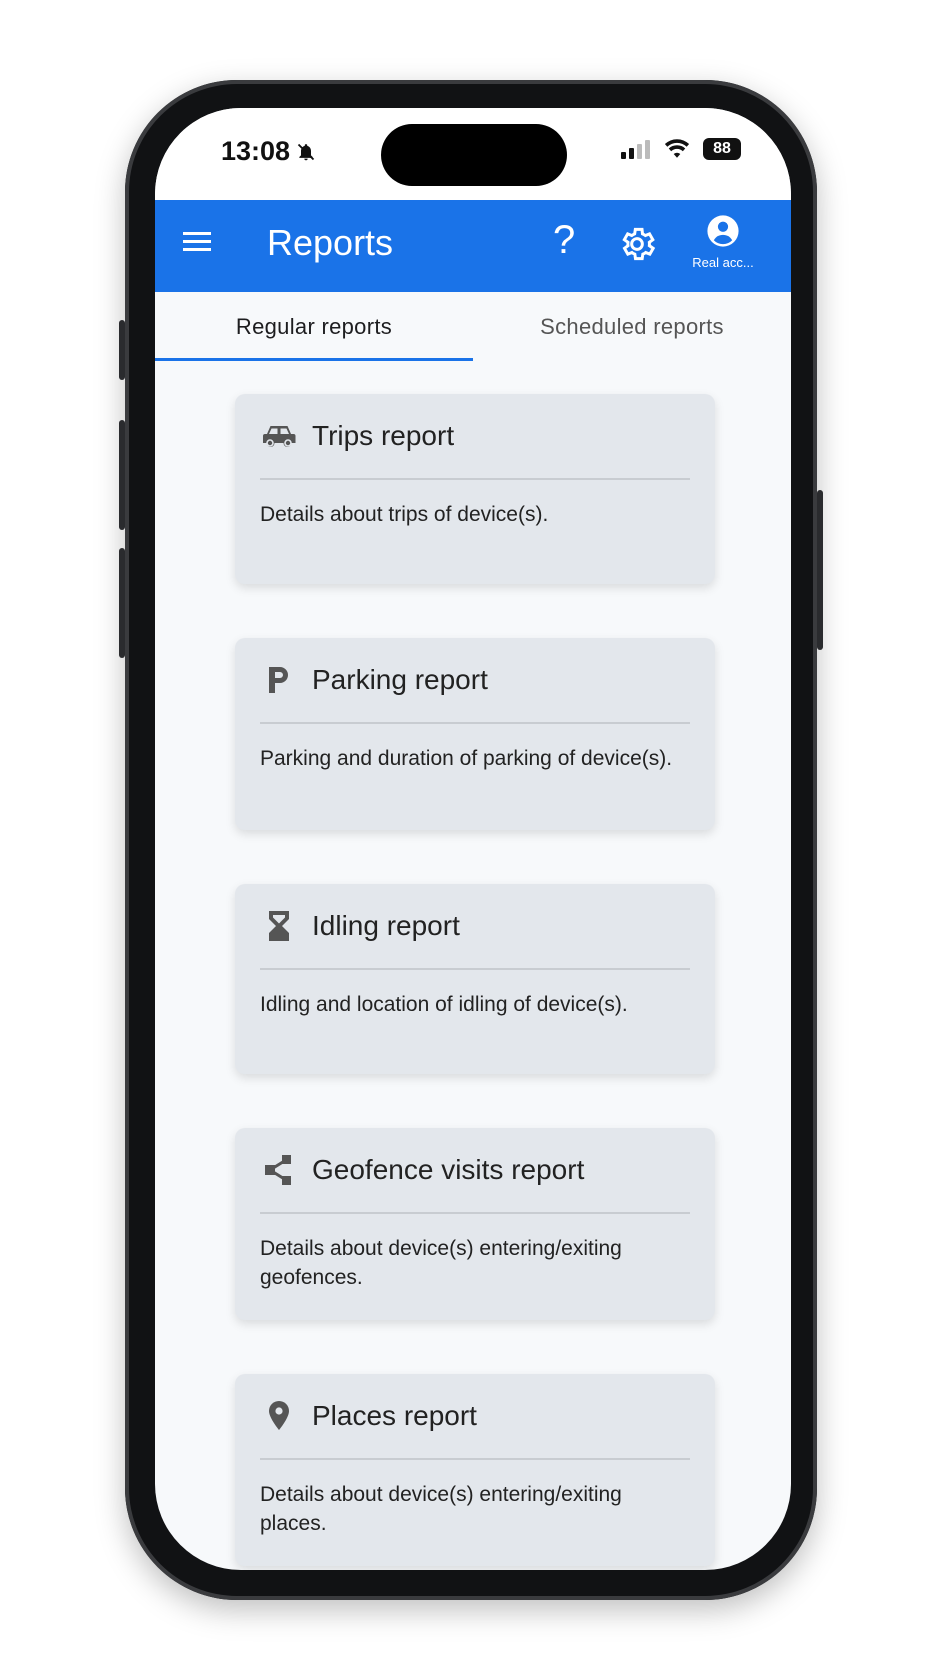  Describe the element at coordinates (314, 359) in the screenshot. I see `tab-indicator` at that location.